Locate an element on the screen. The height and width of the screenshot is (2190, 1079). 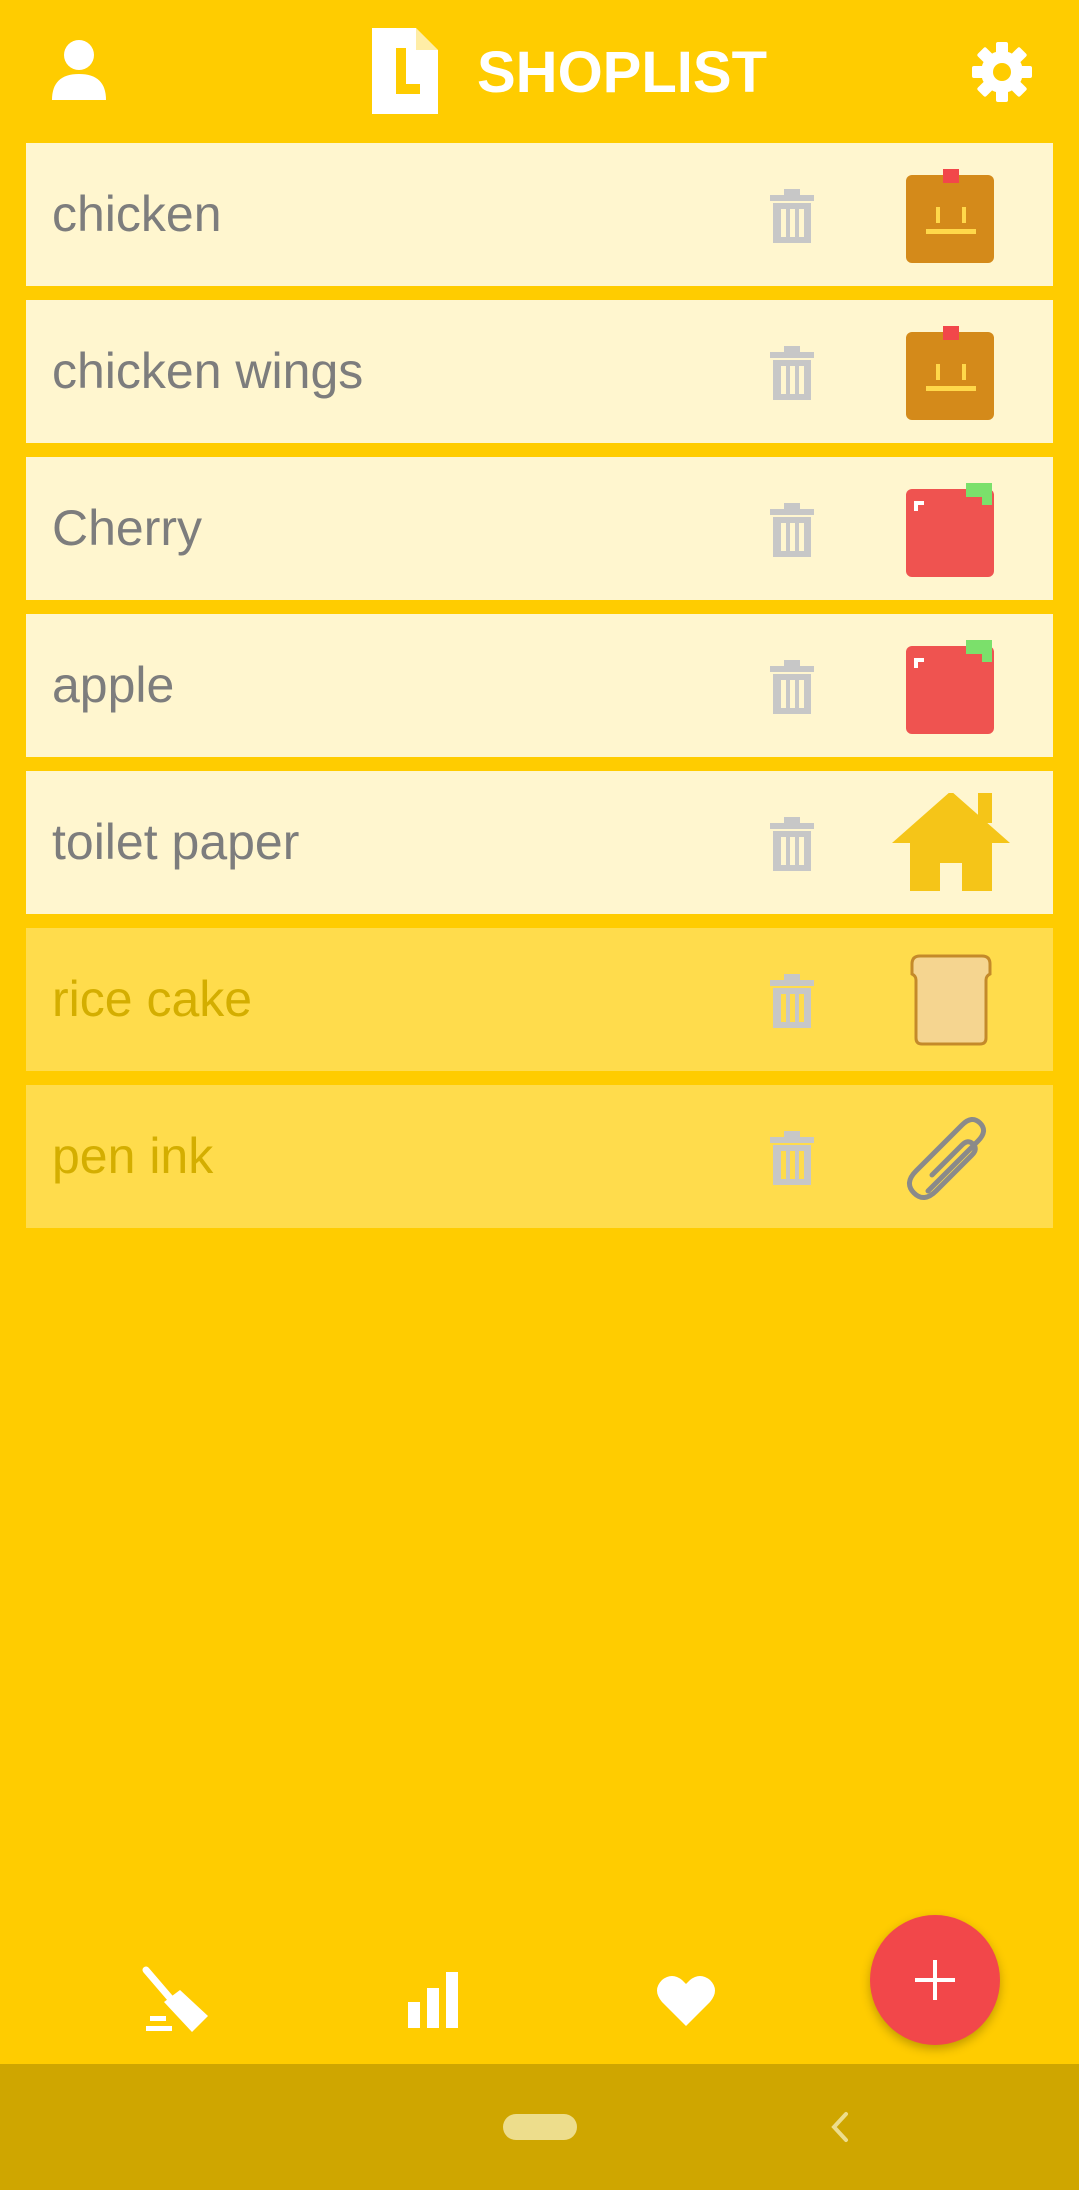
plus-icon is located at coordinates (935, 1980).